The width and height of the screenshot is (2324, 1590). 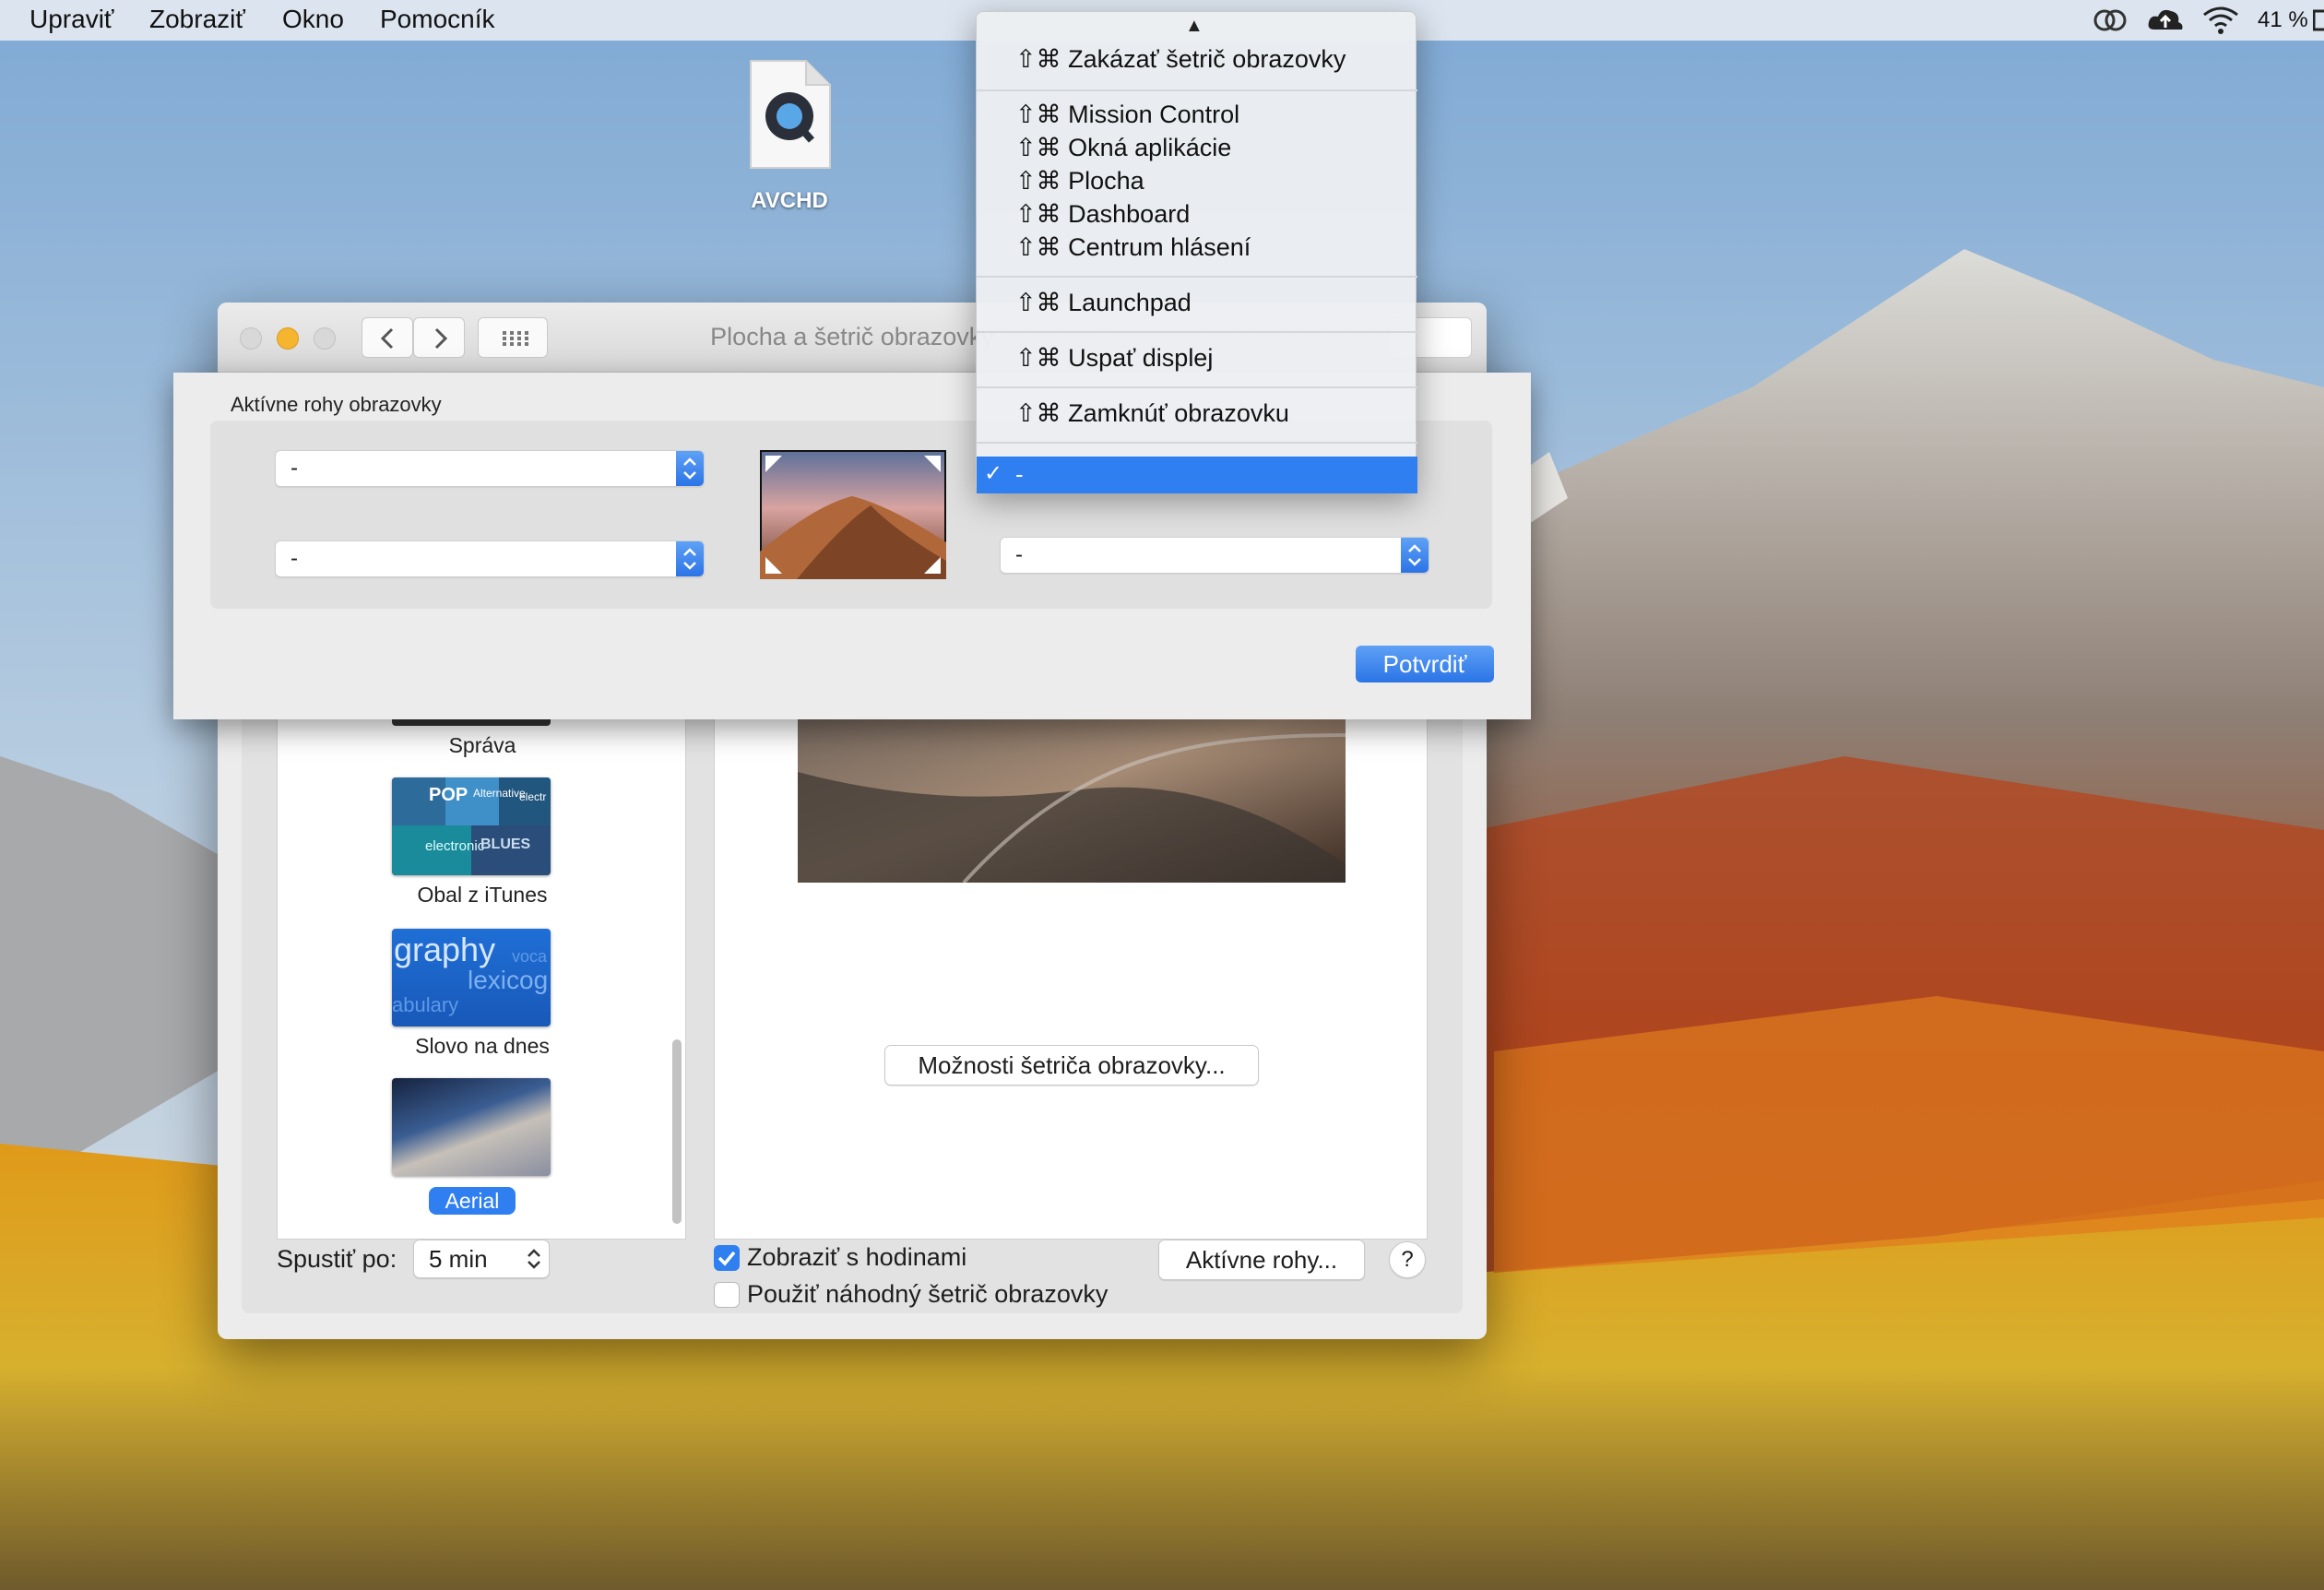 What do you see at coordinates (1127, 115) in the screenshot?
I see `menu-item-mission-control: ⇧⌘ Mission Control` at bounding box center [1127, 115].